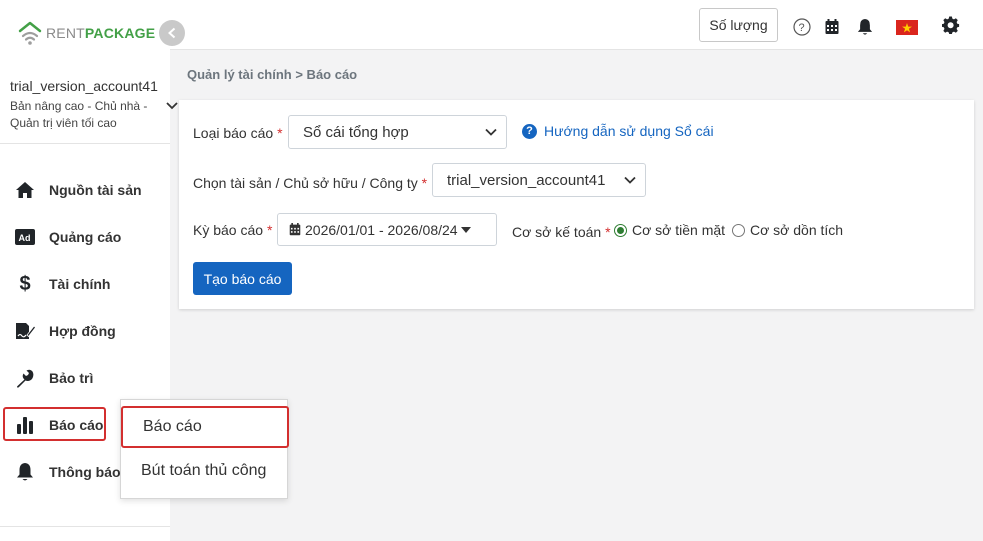  I want to click on breadcrumb: Quản lý tài chính > Báo cáo, so click(272, 74).